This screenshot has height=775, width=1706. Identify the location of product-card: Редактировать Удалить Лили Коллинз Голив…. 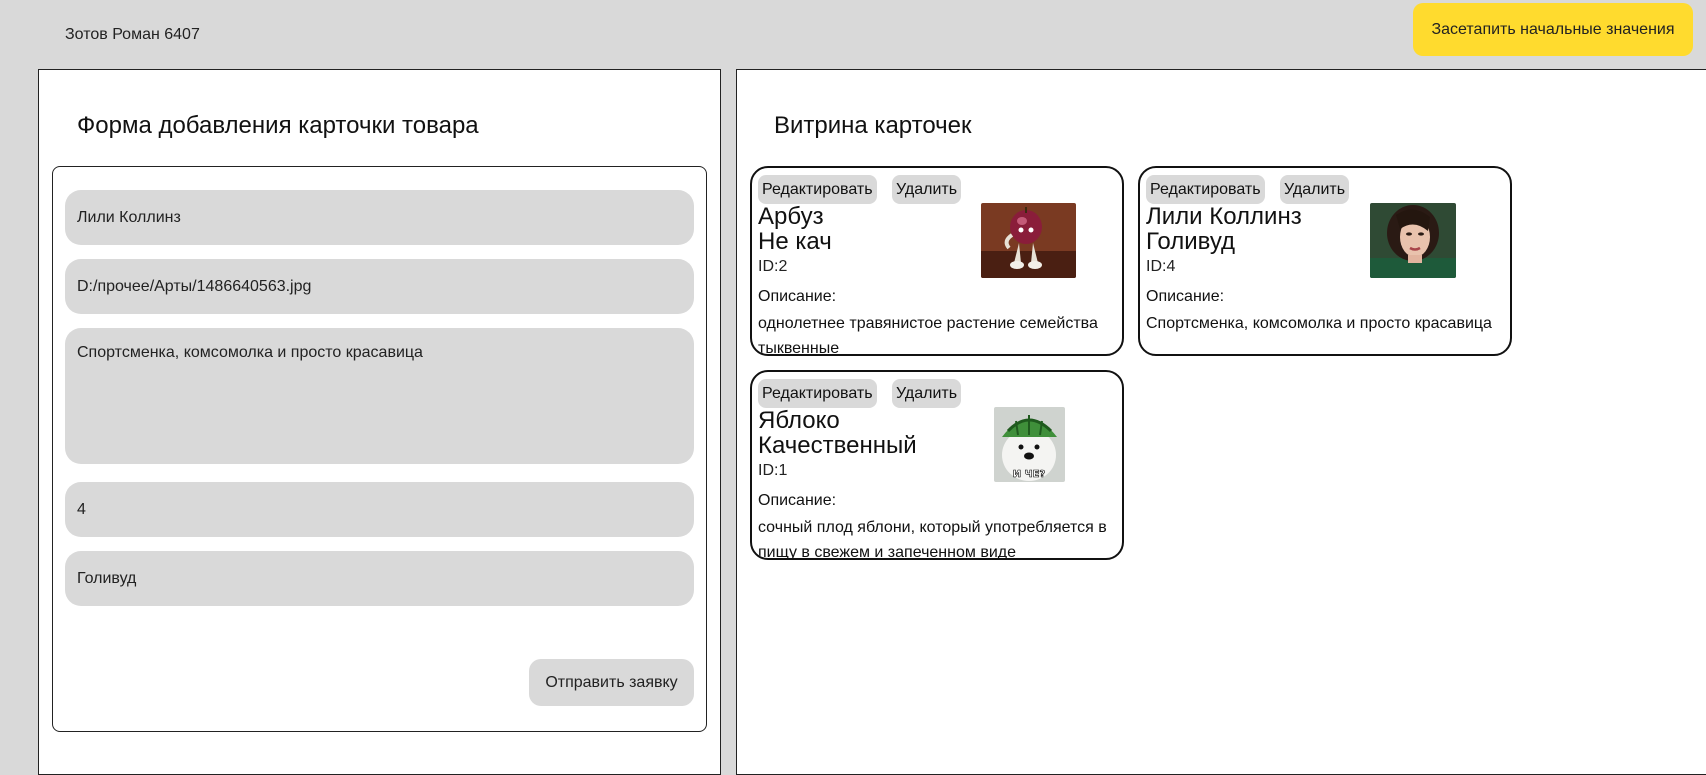
(1325, 261).